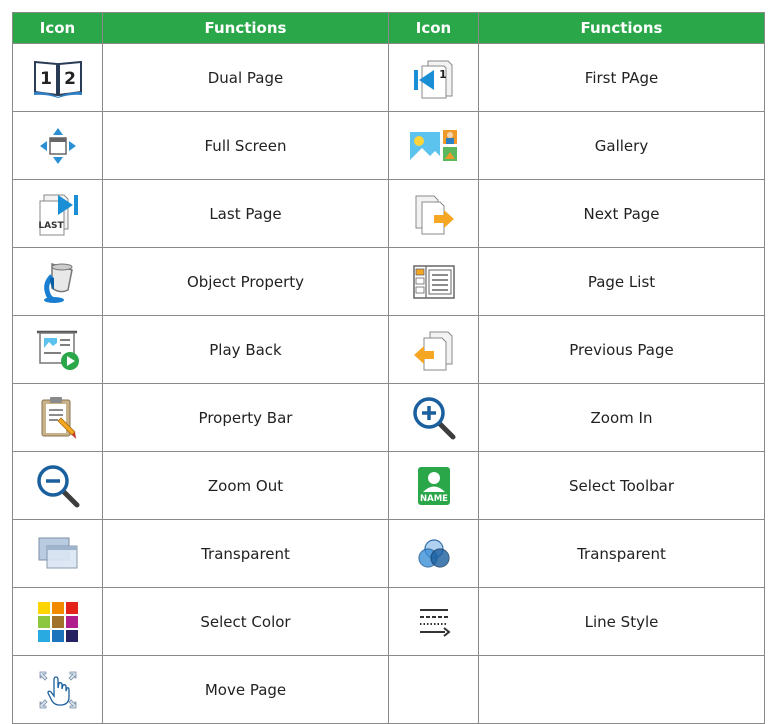  I want to click on zoom-out-icon, so click(57, 485).